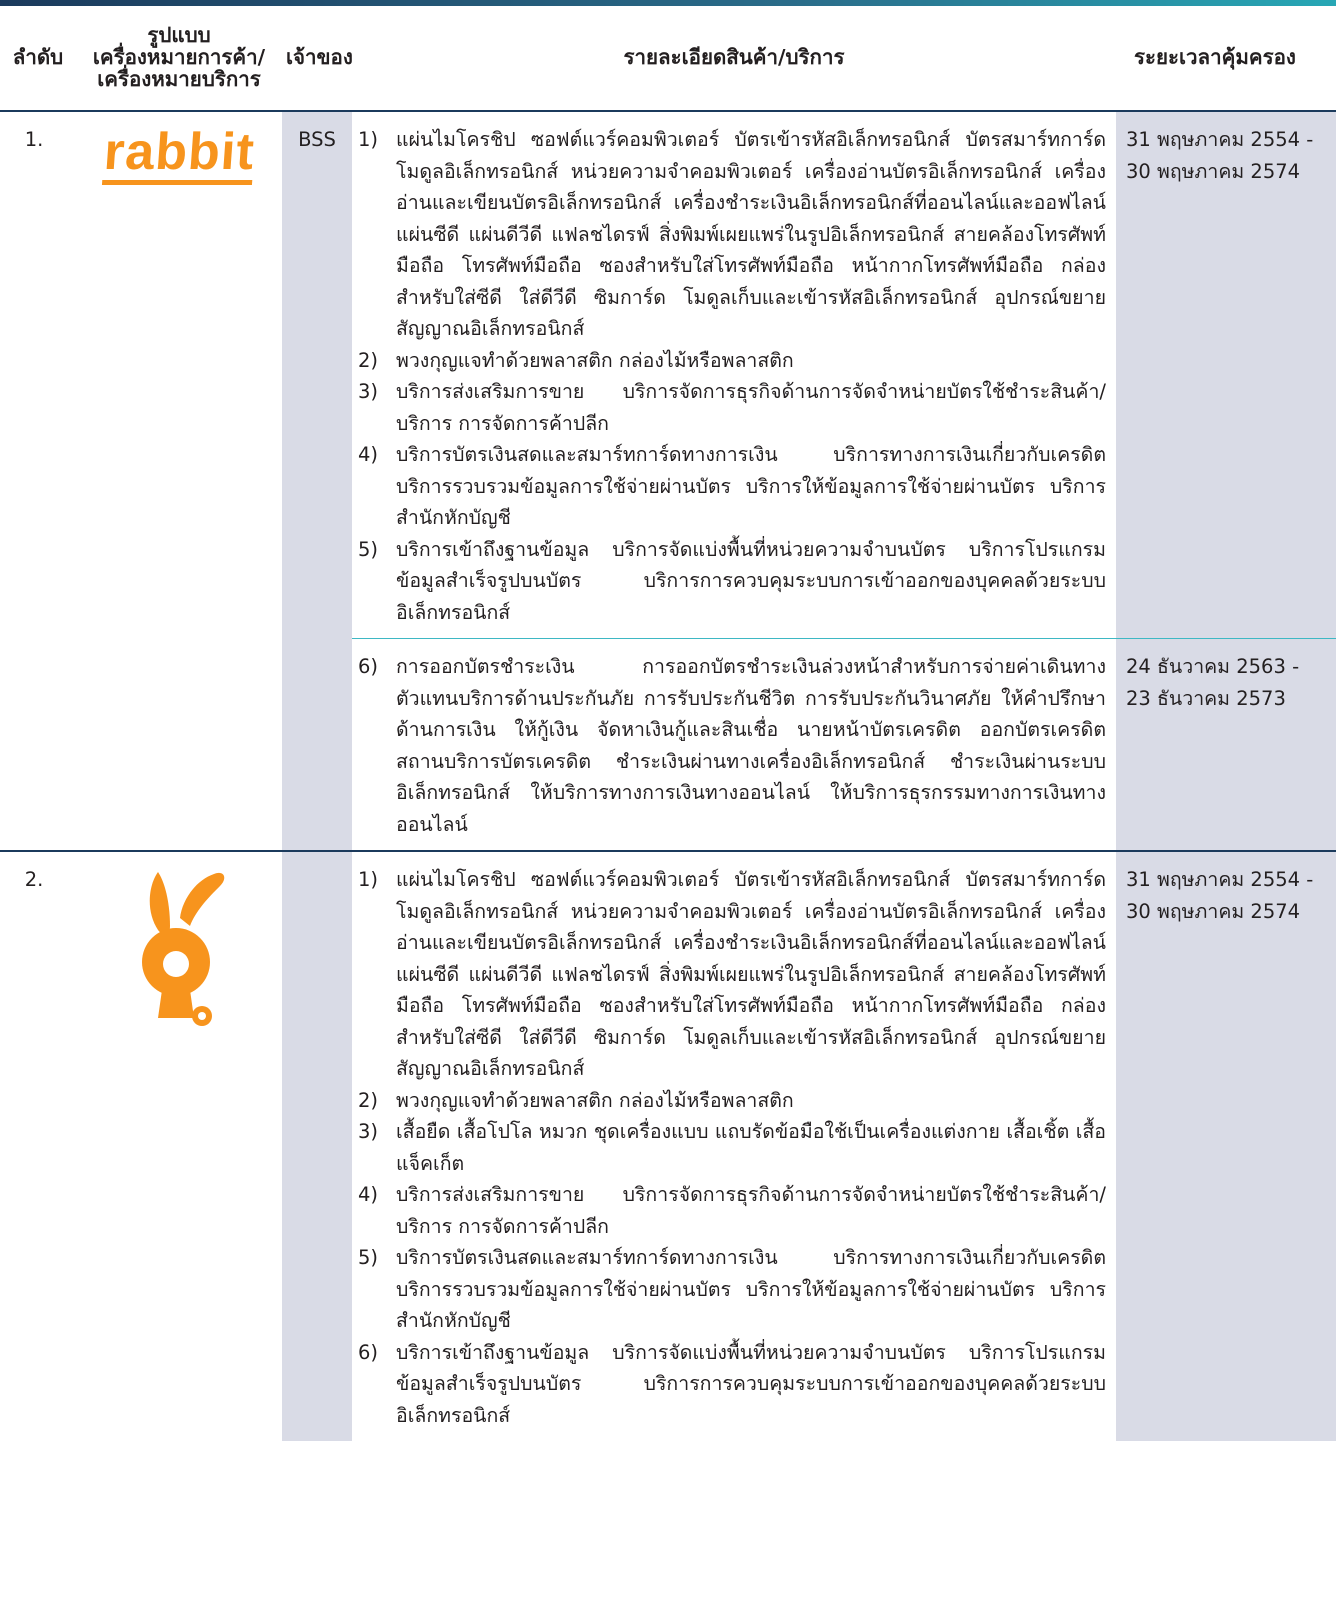 This screenshot has height=1611, width=1336. I want to click on header-no: ลำดับ, so click(38, 57).